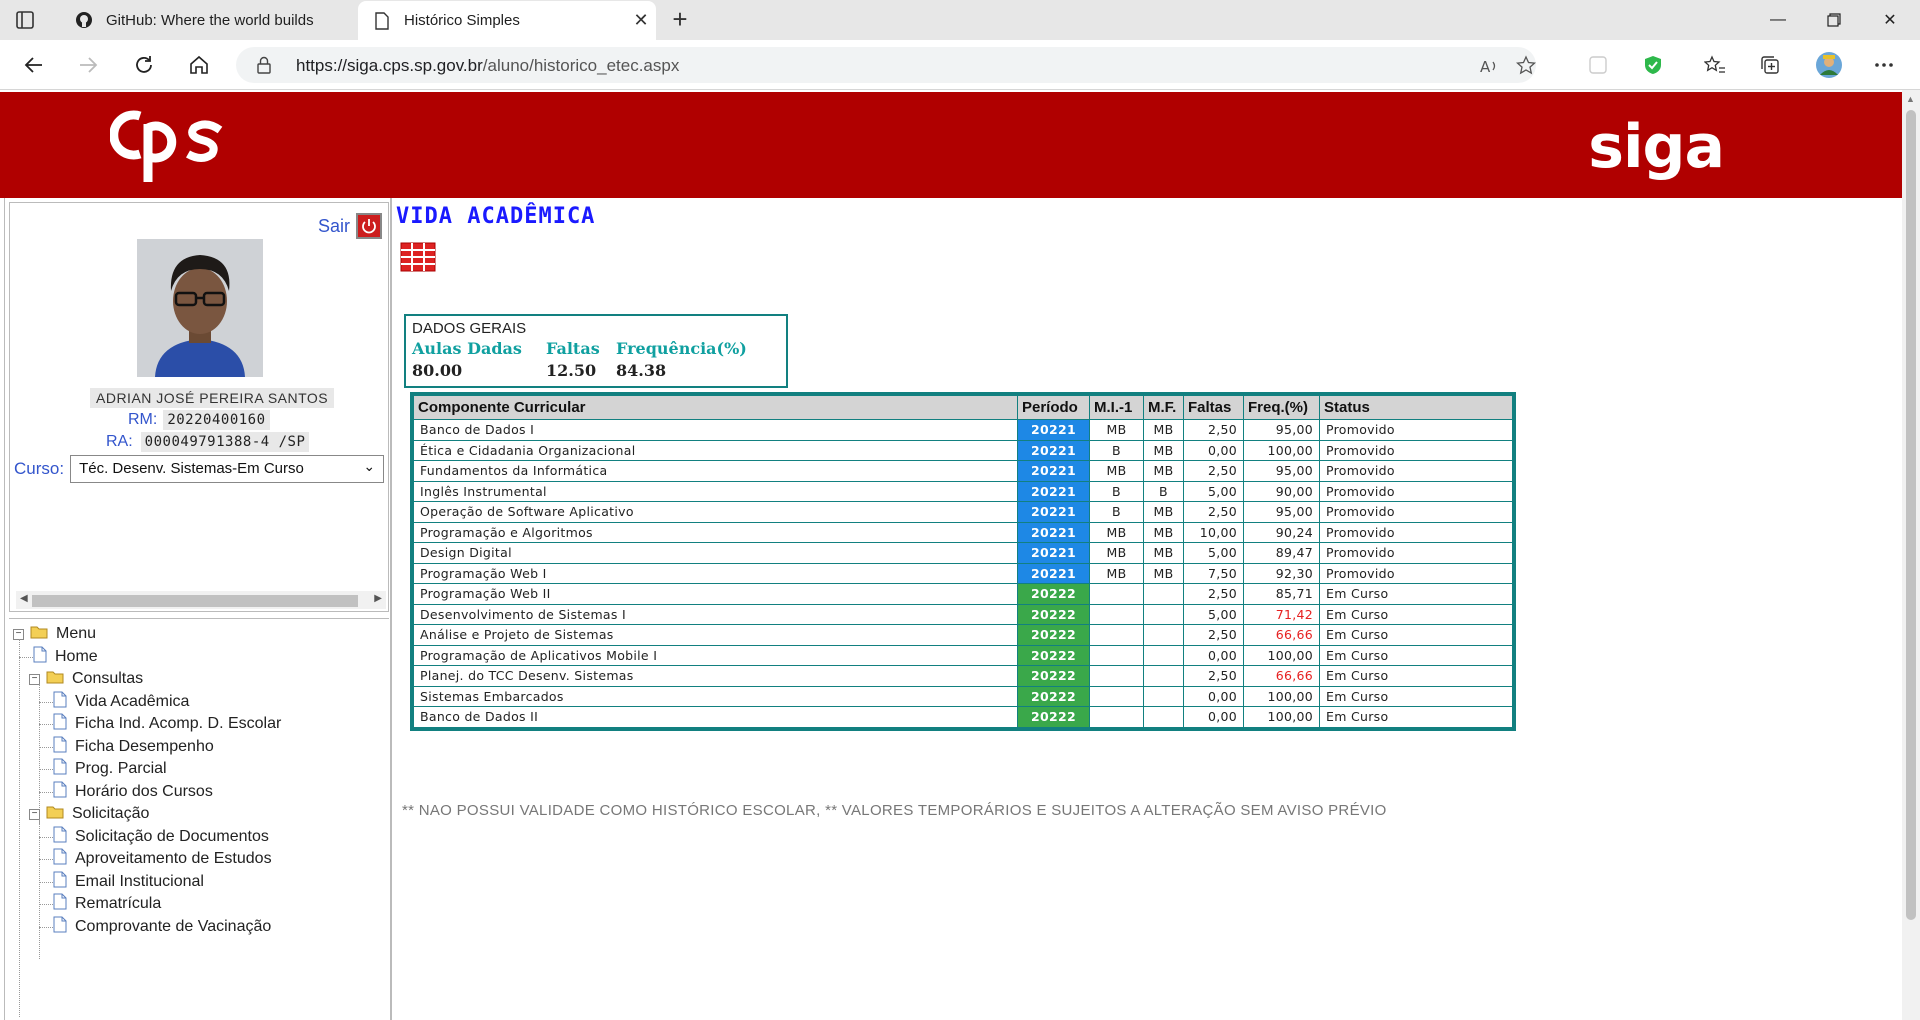 The image size is (1920, 1020). I want to click on favorites-icon, so click(1715, 65).